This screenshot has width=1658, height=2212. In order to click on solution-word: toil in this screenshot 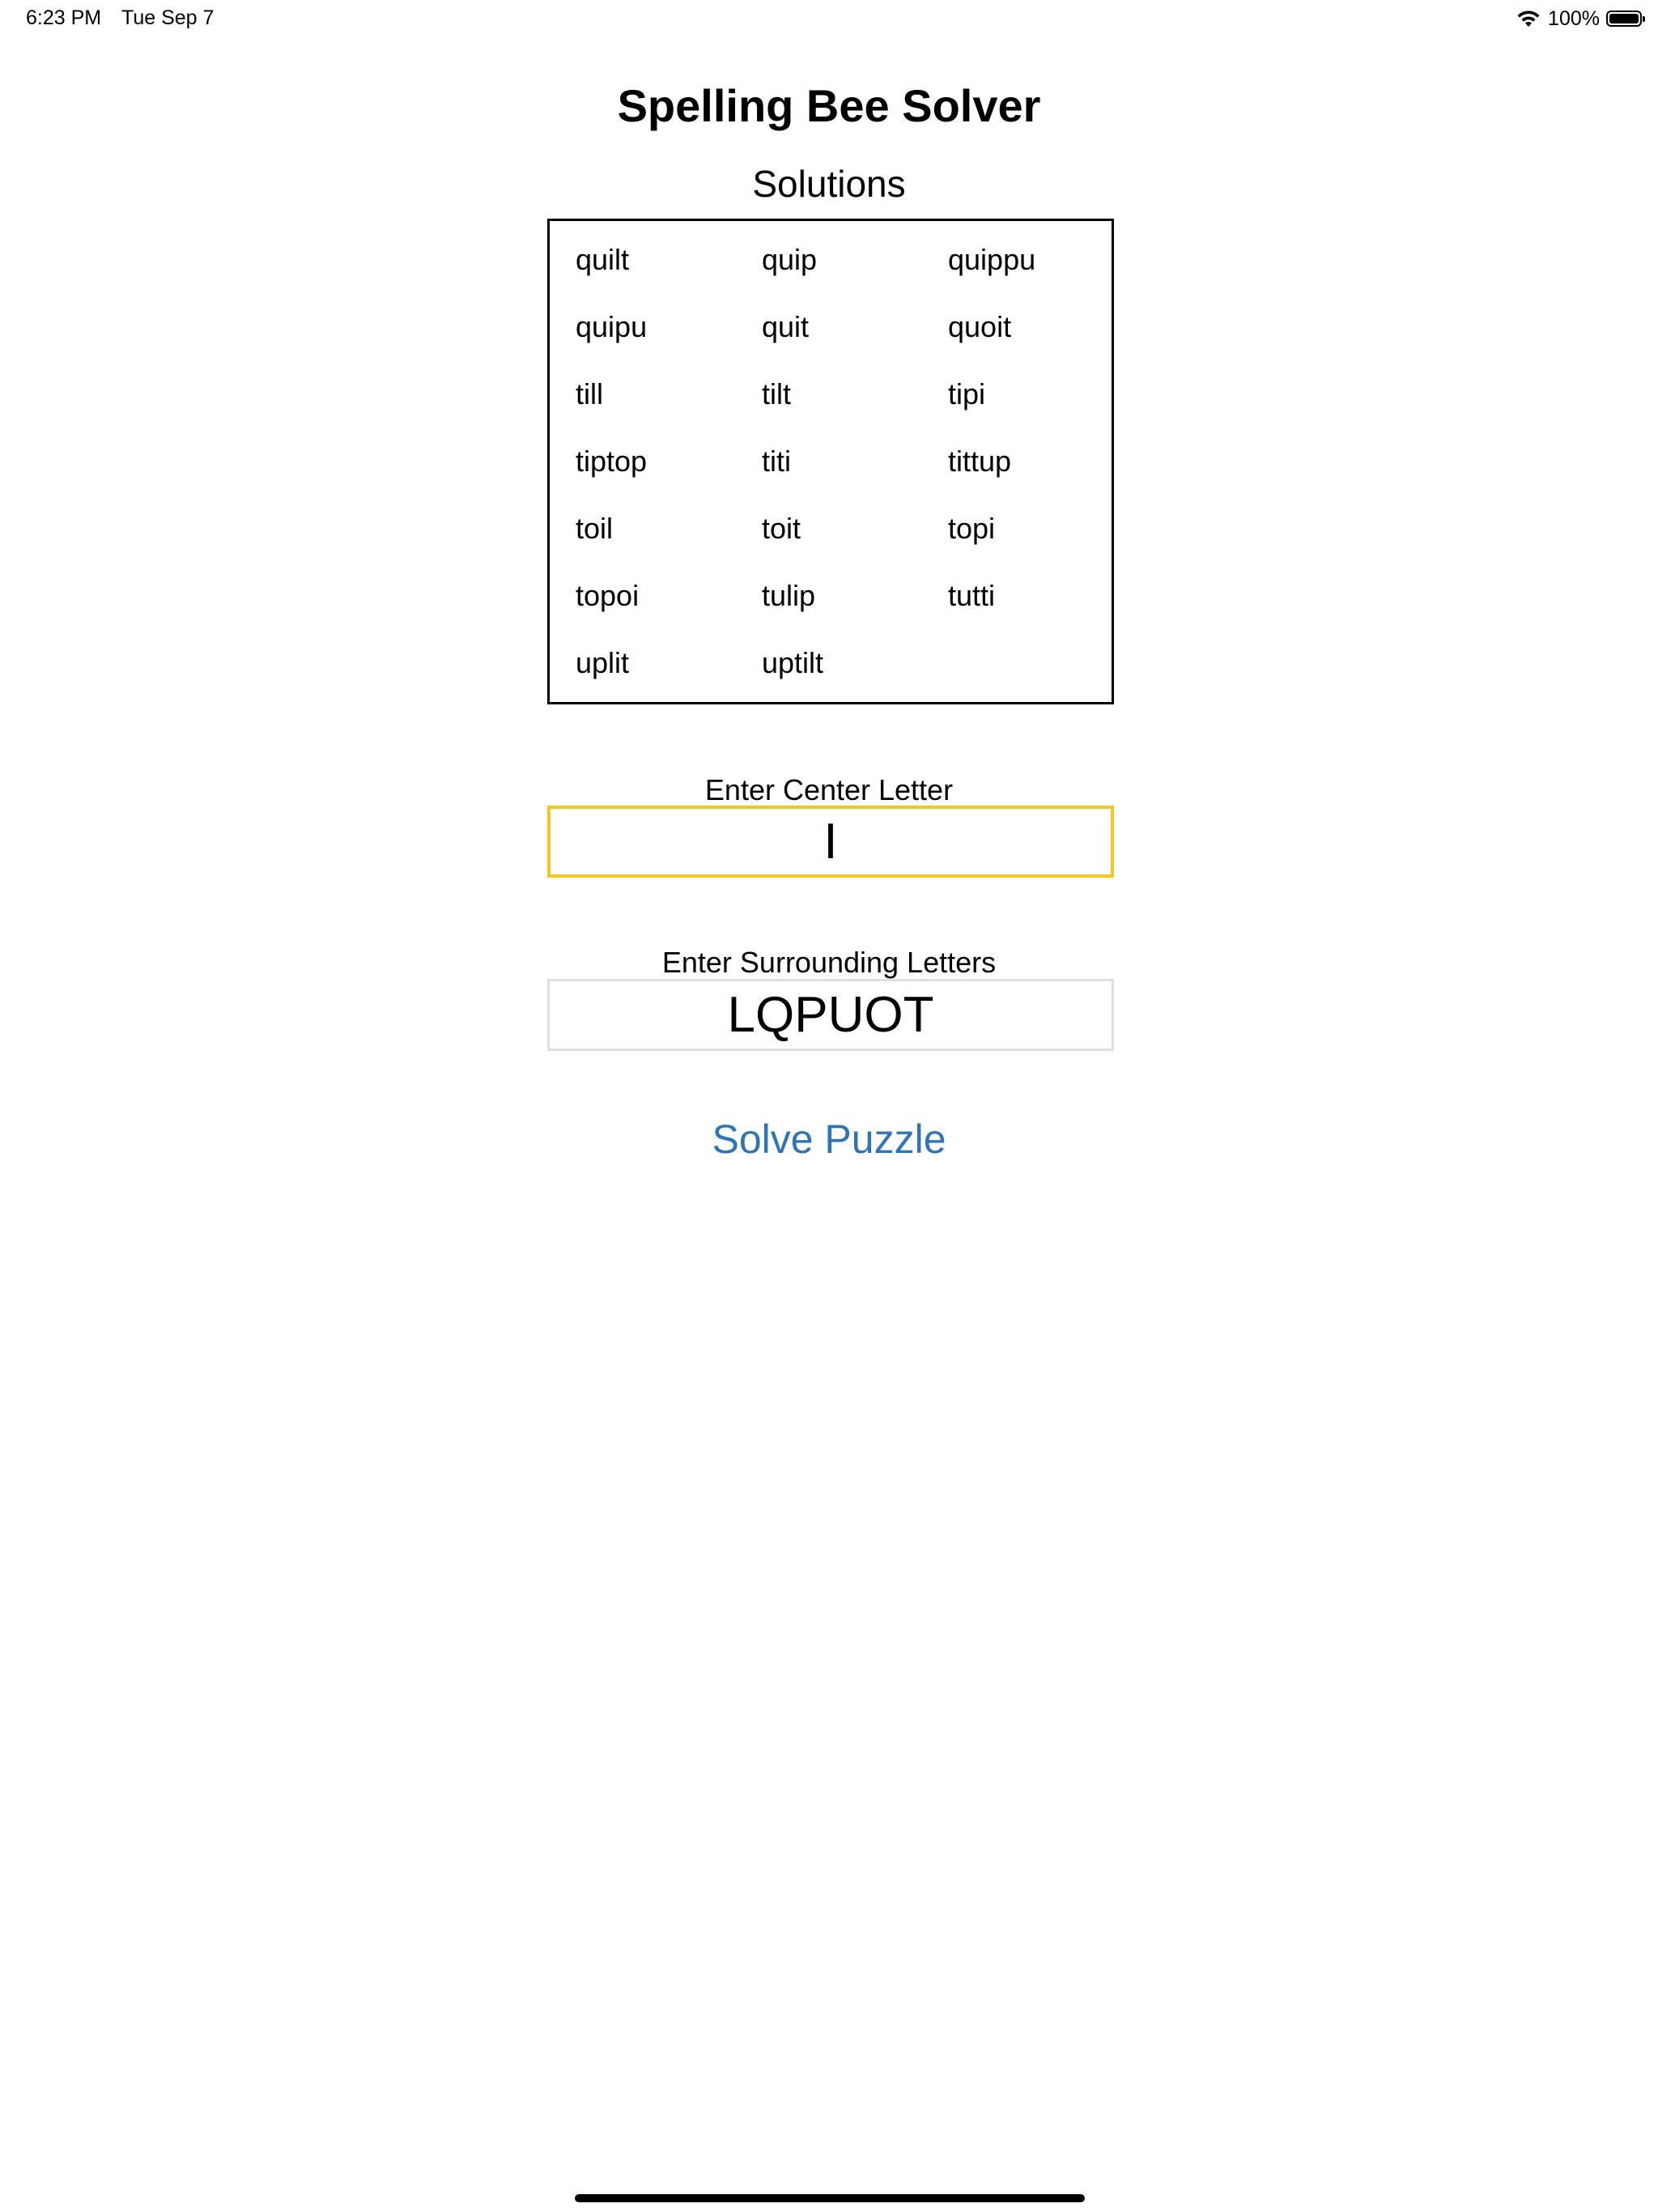, I will do `click(595, 528)`.